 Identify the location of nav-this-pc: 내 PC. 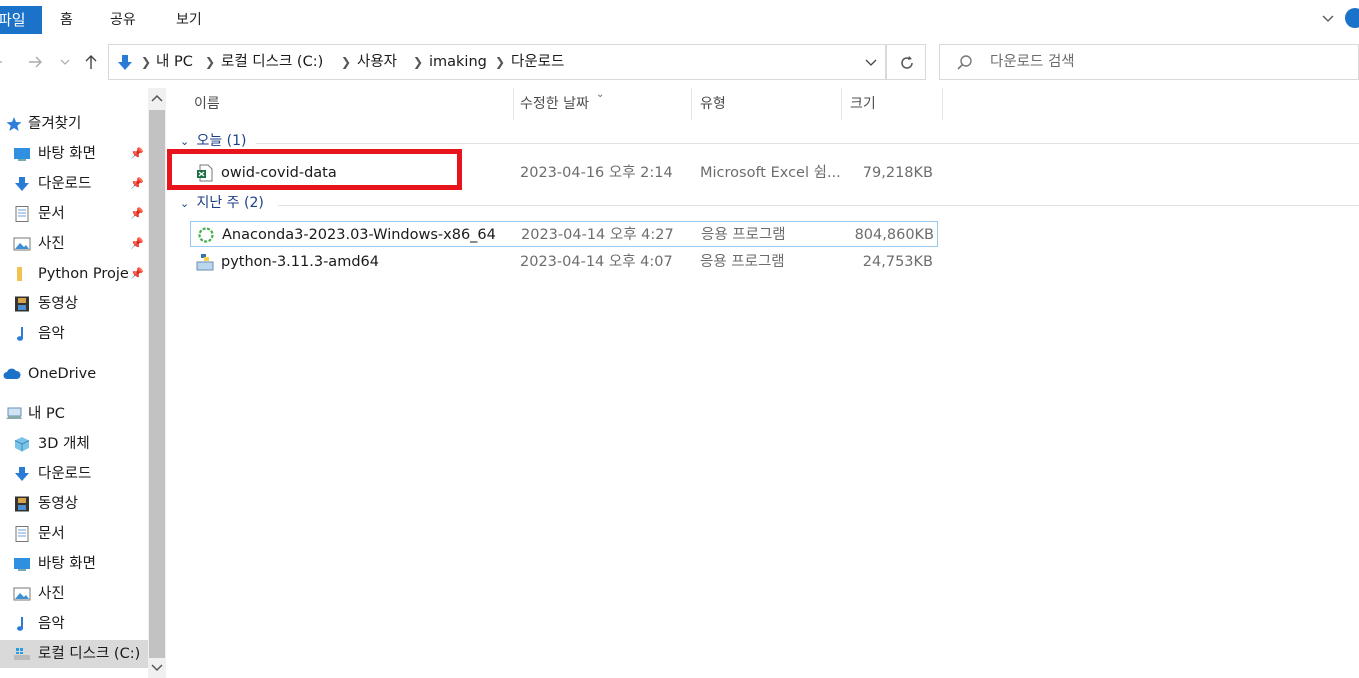
(74, 414).